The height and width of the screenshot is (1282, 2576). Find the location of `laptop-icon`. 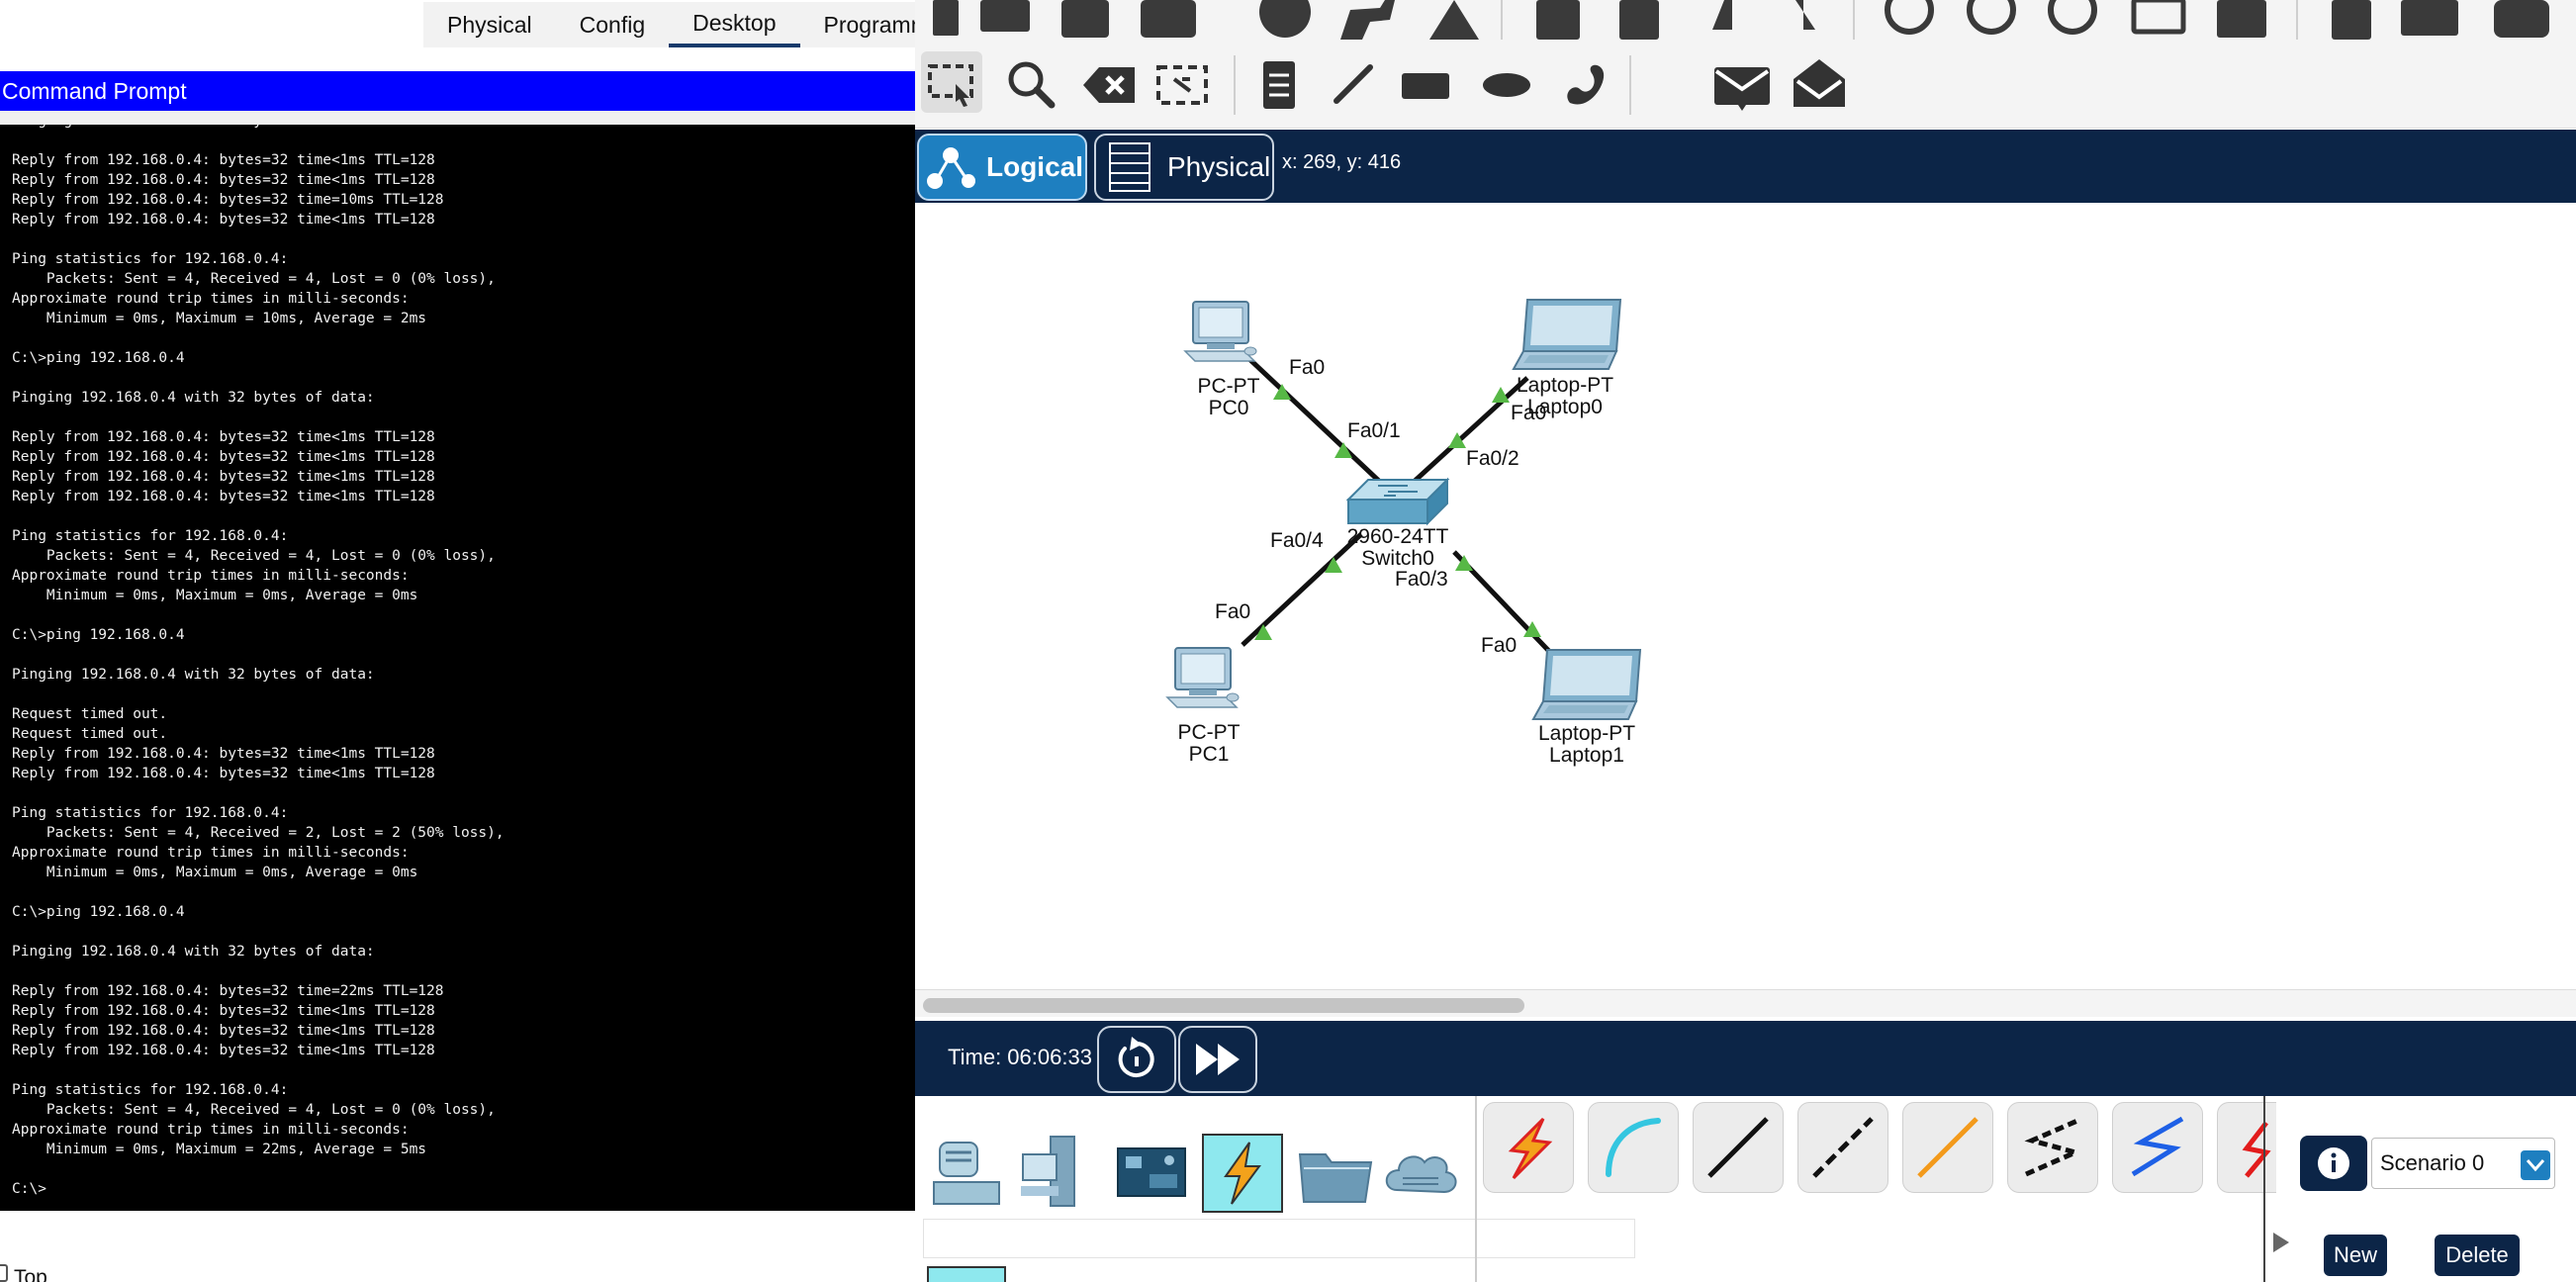

laptop-icon is located at coordinates (1567, 334).